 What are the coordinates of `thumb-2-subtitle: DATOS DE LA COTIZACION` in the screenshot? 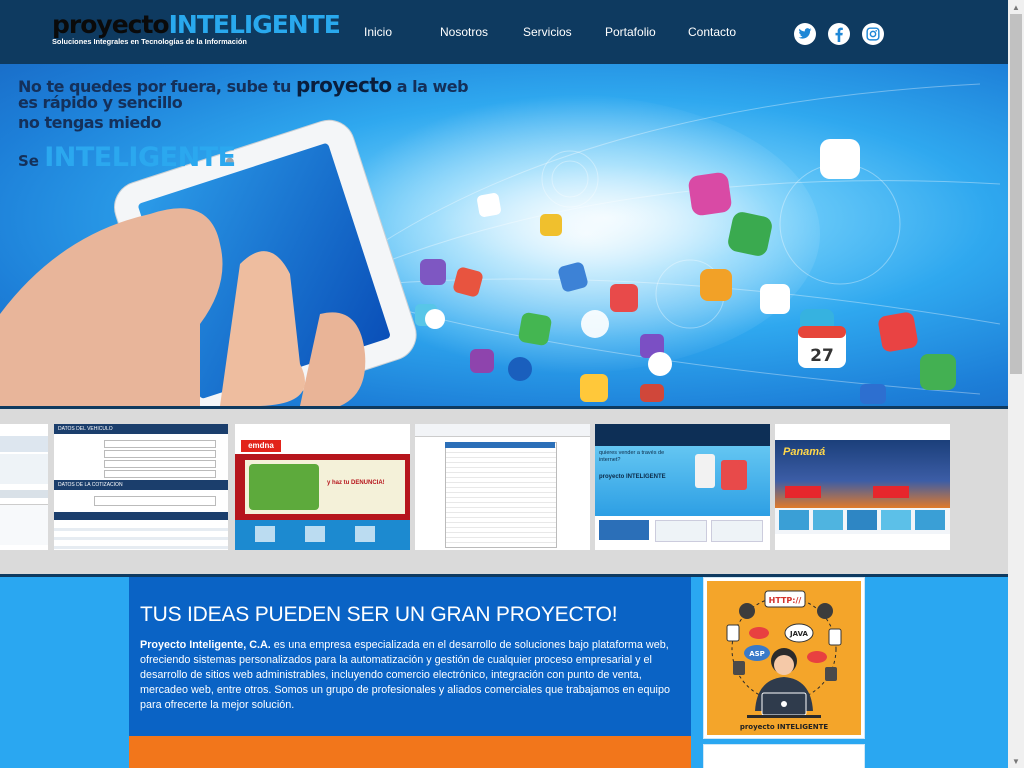 It's located at (141, 485).